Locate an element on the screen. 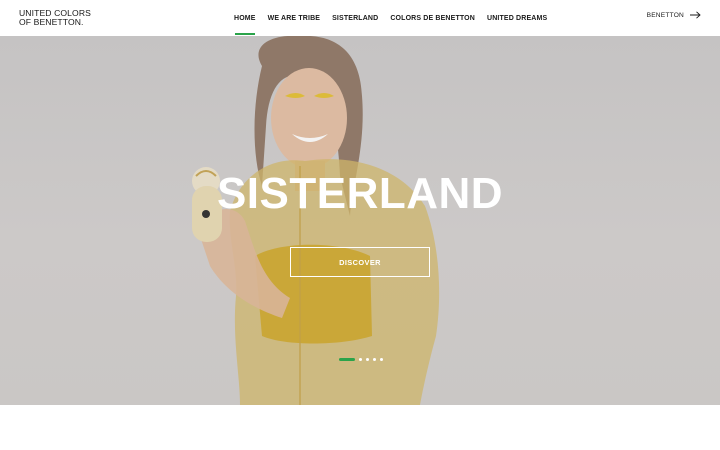  hero-title: SISTERLAND is located at coordinates (360, 193).